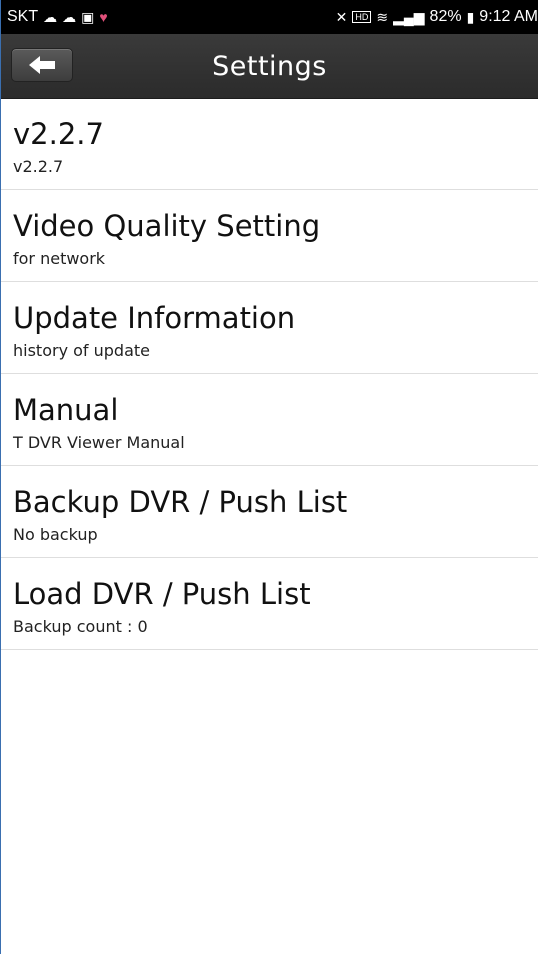  What do you see at coordinates (162, 594) in the screenshot?
I see `setting-title: Load DVR / Push List` at bounding box center [162, 594].